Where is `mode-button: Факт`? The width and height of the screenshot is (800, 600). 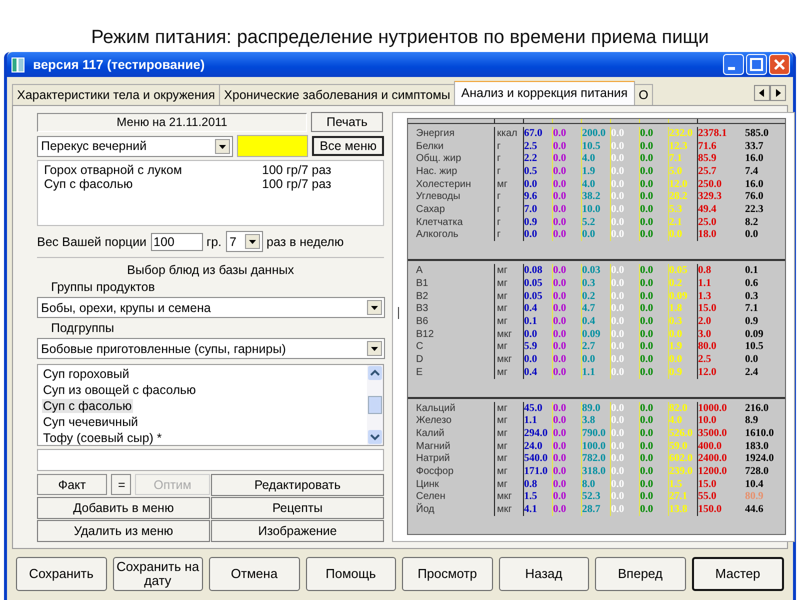 mode-button: Факт is located at coordinates (72, 484).